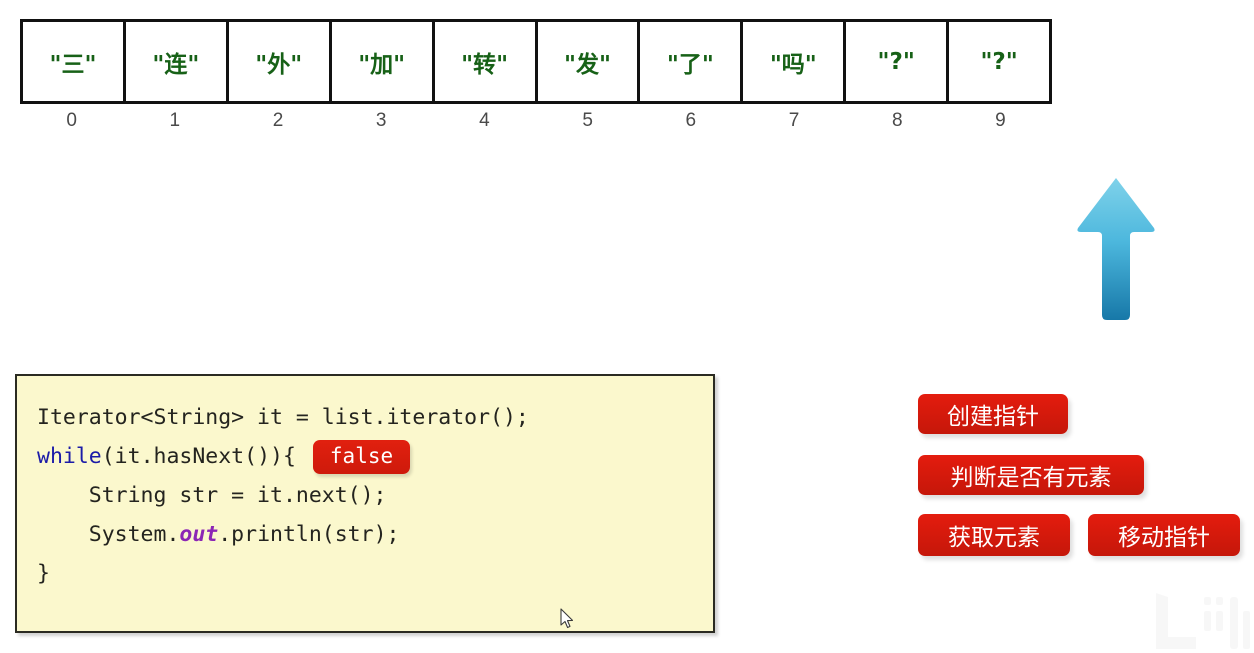 The width and height of the screenshot is (1254, 653). Describe the element at coordinates (691, 120) in the screenshot. I see `array-index: 6` at that location.